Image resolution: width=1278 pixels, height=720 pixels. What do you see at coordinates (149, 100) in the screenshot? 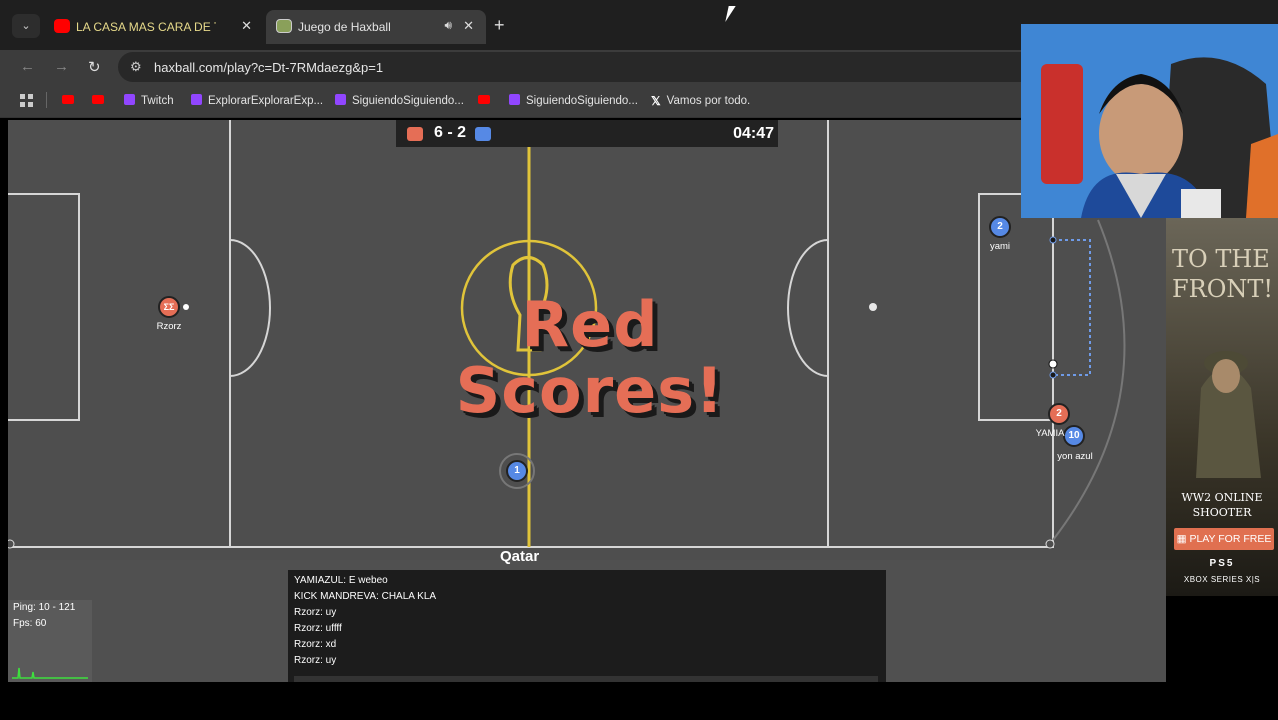
I see `bookmark-twitch: Twitch` at bounding box center [149, 100].